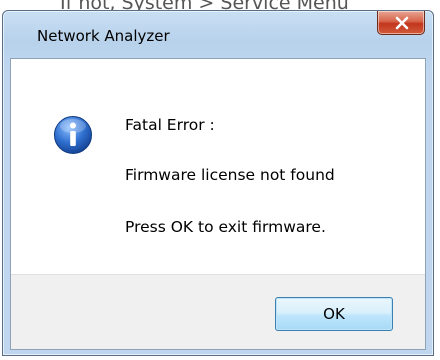  What do you see at coordinates (103, 36) in the screenshot?
I see `window-title: Network Analyzer` at bounding box center [103, 36].